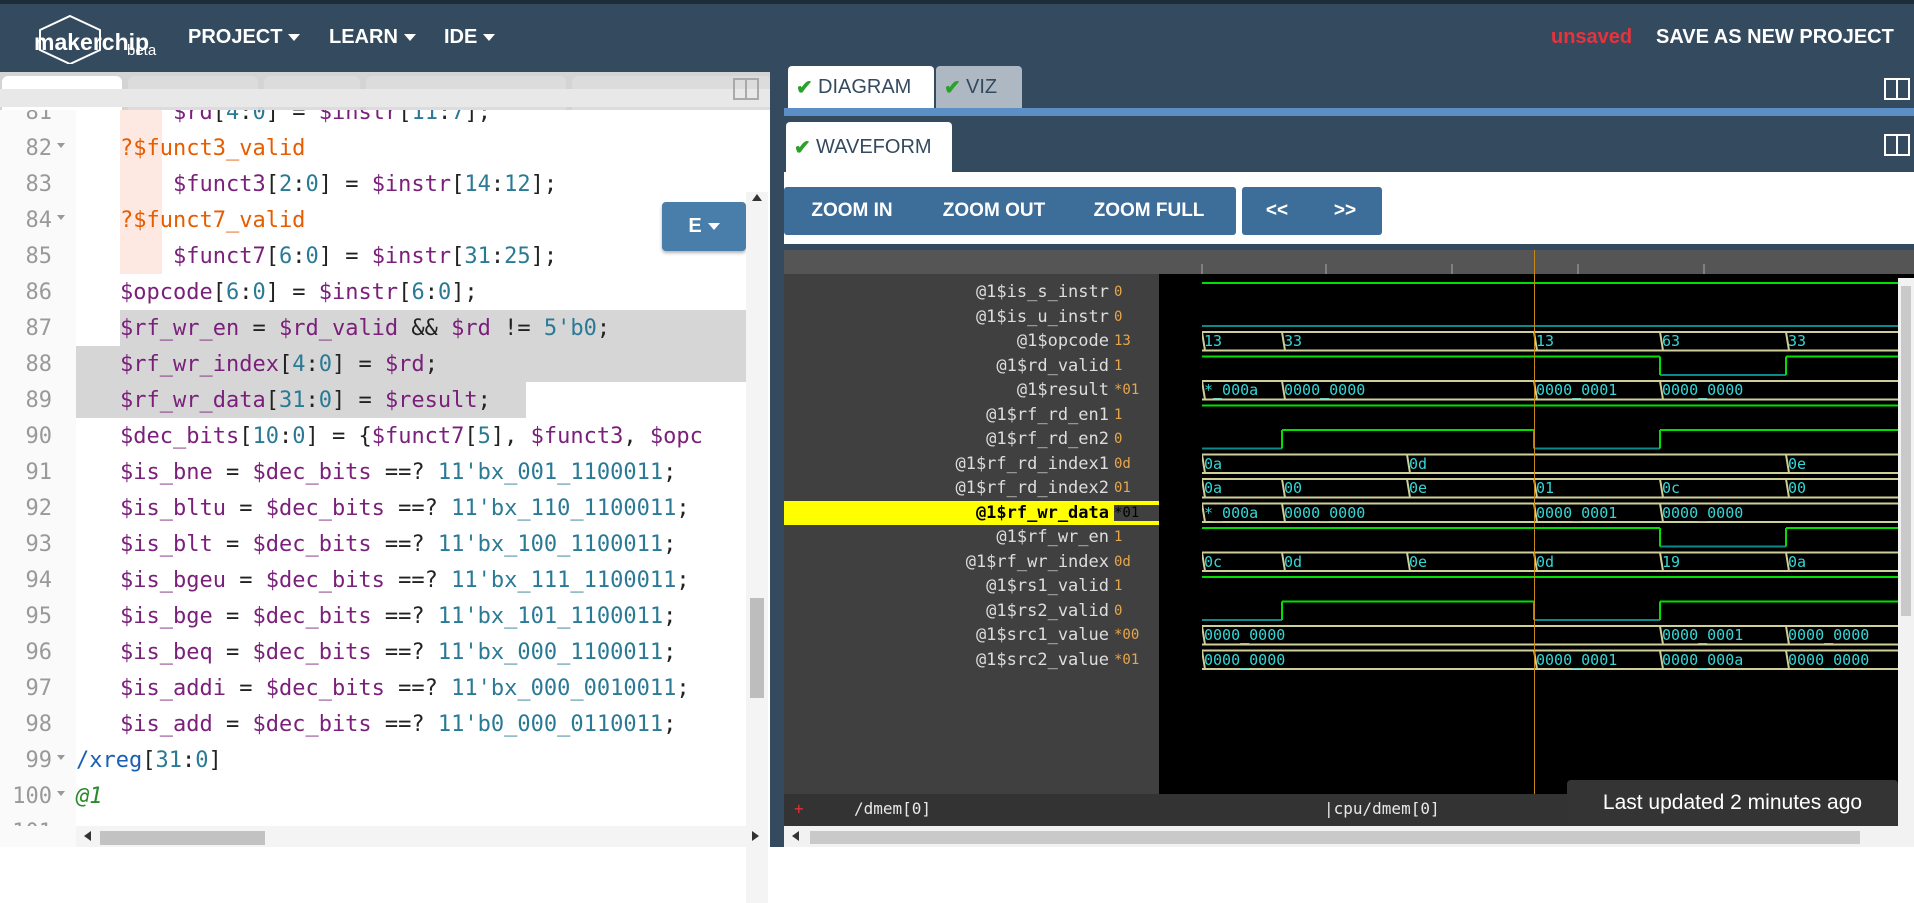 This screenshot has width=1914, height=903. Describe the element at coordinates (1213, 561) in the screenshot. I see `wave-value-label: 0c` at that location.